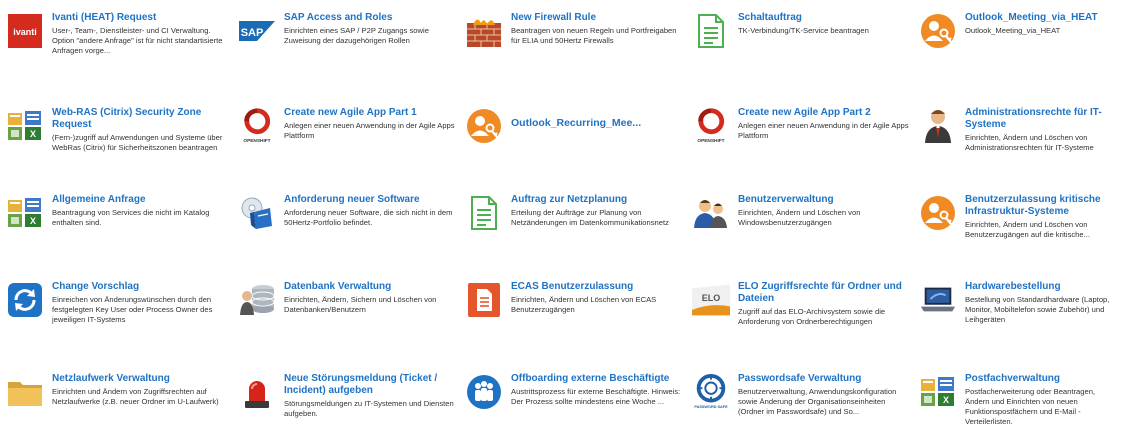  What do you see at coordinates (596, 287) in the screenshot?
I see `tile-title: ECAS Benutzerzulassung` at bounding box center [596, 287].